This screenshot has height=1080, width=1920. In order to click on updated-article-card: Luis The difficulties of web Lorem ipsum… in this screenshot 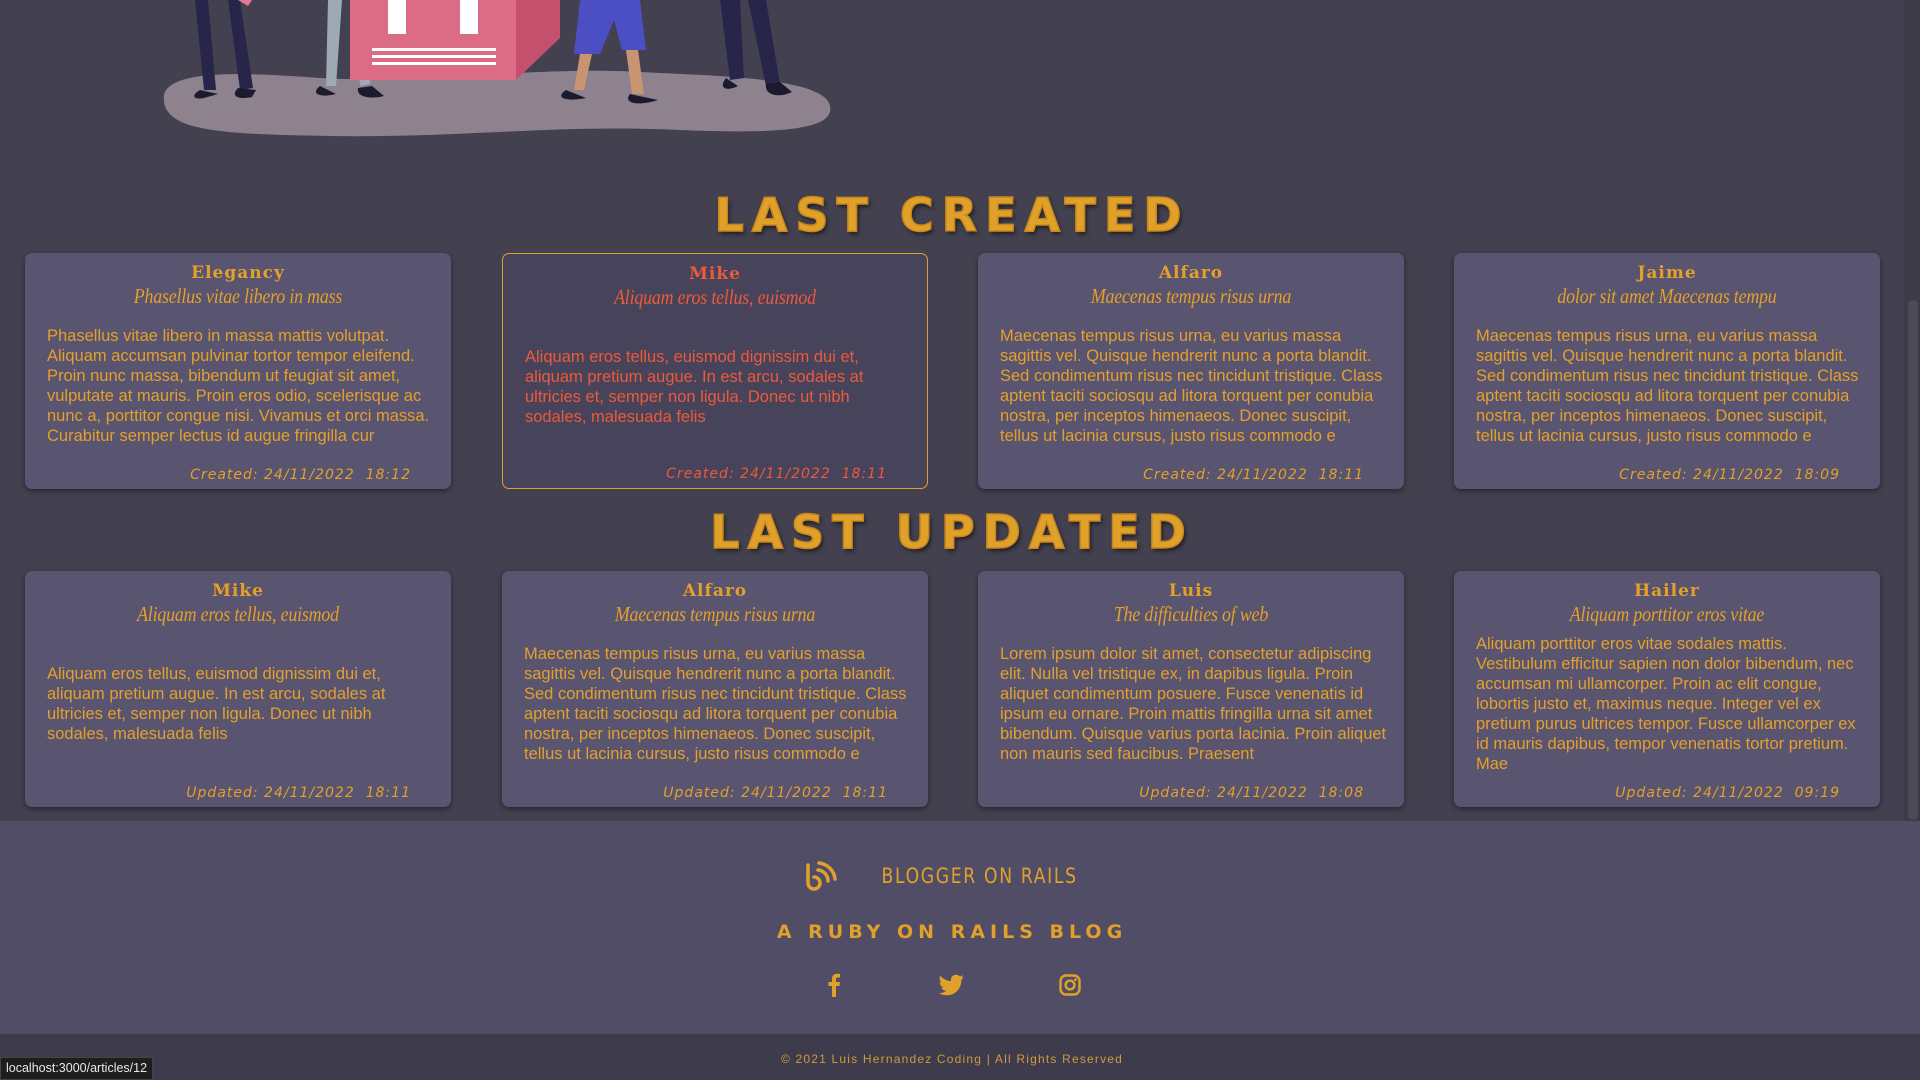, I will do `click(1191, 689)`.